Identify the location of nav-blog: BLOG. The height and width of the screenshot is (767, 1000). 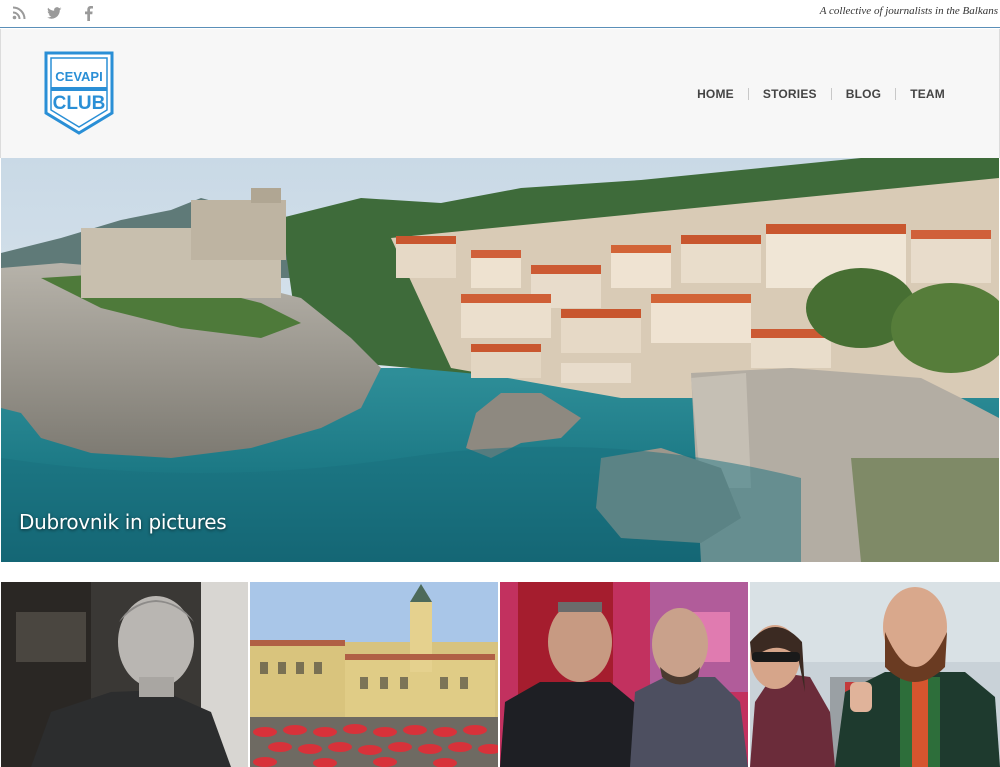
(863, 94).